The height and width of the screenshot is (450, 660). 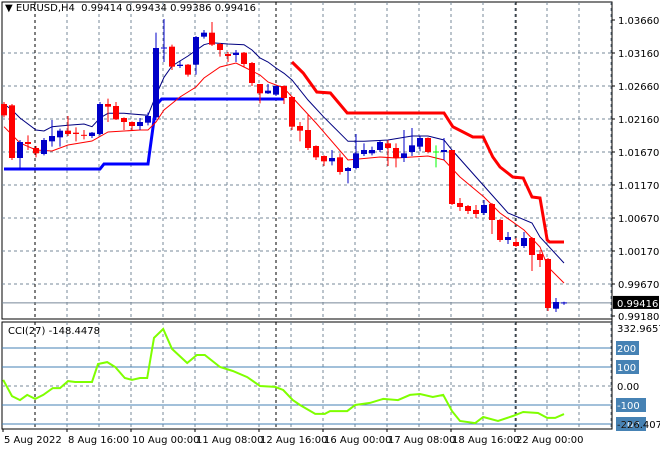 What do you see at coordinates (169, 8) in the screenshot?
I see `ohlc-values: 0.99414 0.99434 0.99386 0.99416` at bounding box center [169, 8].